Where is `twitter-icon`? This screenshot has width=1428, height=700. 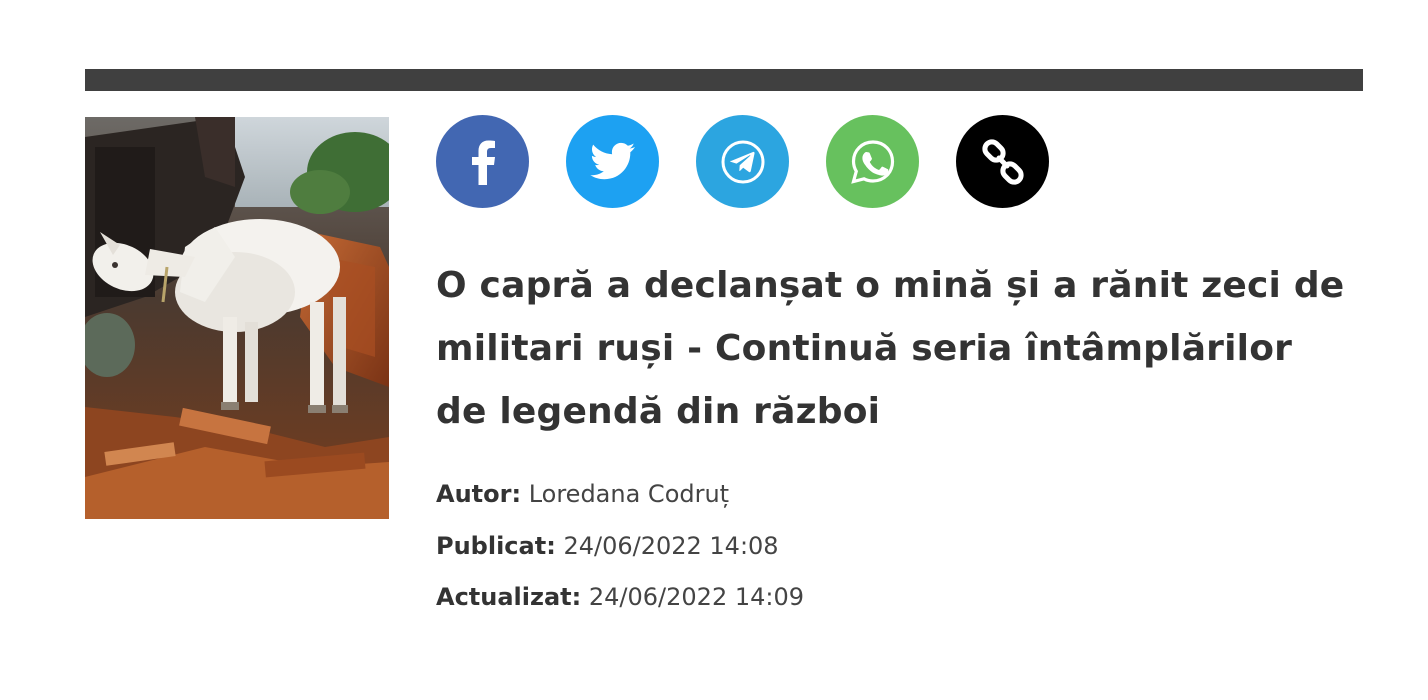
twitter-icon is located at coordinates (612, 160).